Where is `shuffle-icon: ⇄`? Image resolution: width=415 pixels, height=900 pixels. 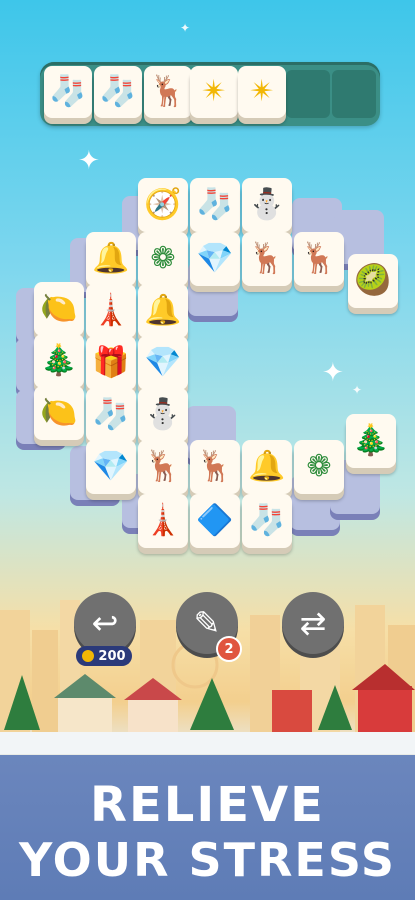
shuffle-icon: ⇄ is located at coordinates (313, 623).